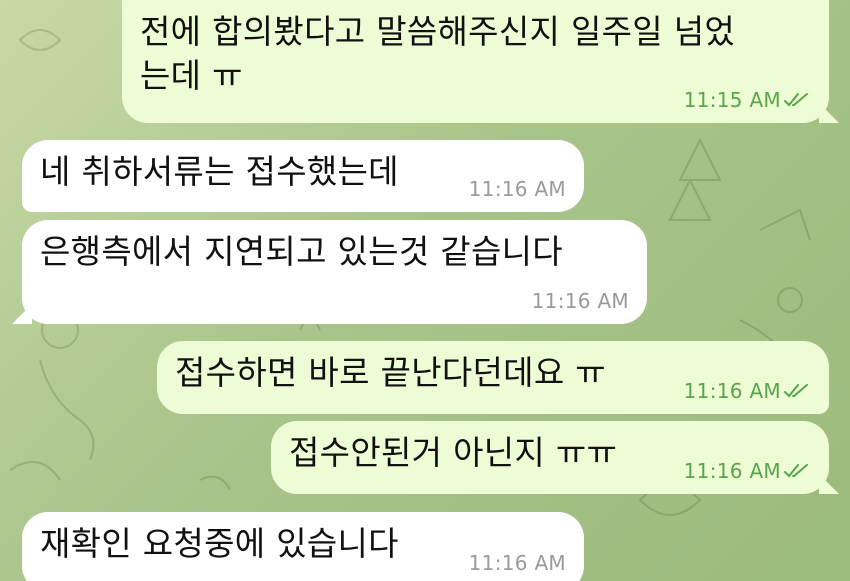  Describe the element at coordinates (303, 546) in the screenshot. I see `incoming-message-bubble: 재확인 요청중에 있습니다 11:16 AM` at that location.